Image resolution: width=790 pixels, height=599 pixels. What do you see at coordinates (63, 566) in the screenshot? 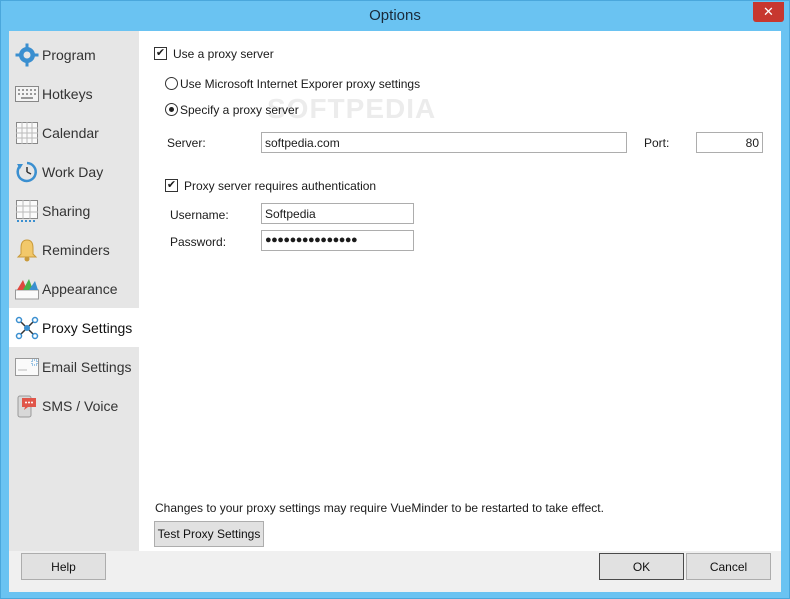
I see `help-button: Help` at bounding box center [63, 566].